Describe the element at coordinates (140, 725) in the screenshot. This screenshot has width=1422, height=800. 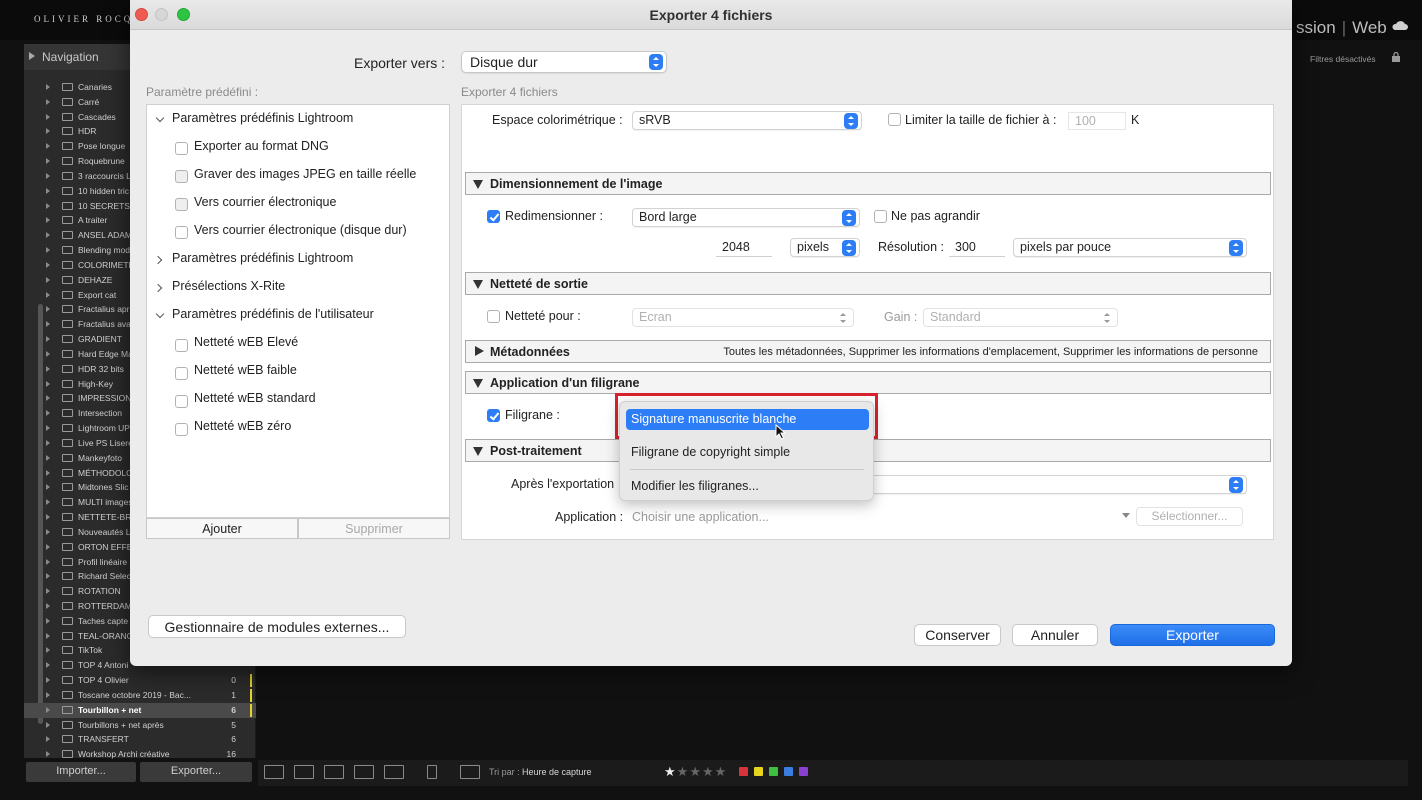
I see `collection-row: Tourbillons + net après 5` at that location.